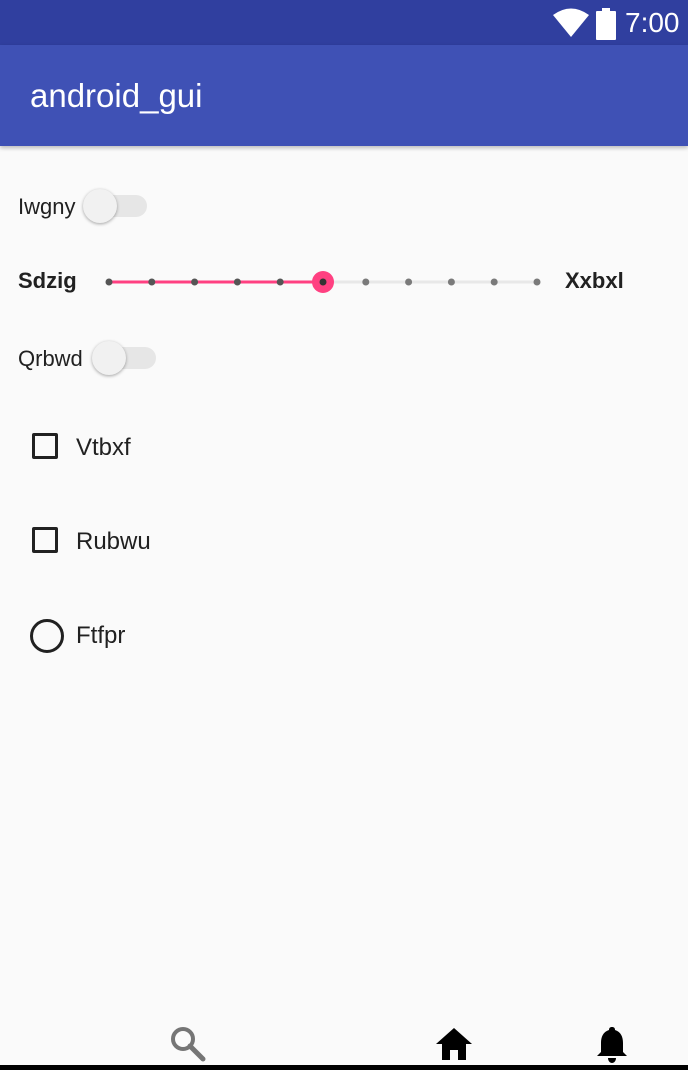 This screenshot has height=1070, width=688. I want to click on seekbar, so click(325, 282).